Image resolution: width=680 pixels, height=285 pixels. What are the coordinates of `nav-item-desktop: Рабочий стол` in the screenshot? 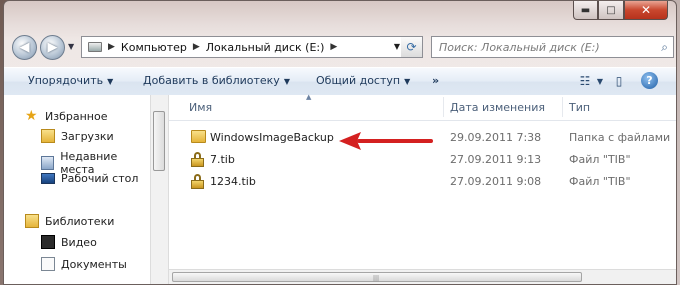 It's located at (89, 178).